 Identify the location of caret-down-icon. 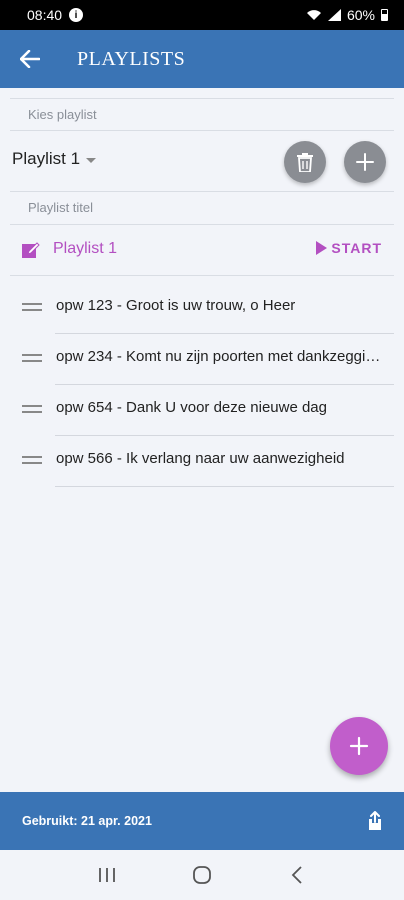
(91, 160).